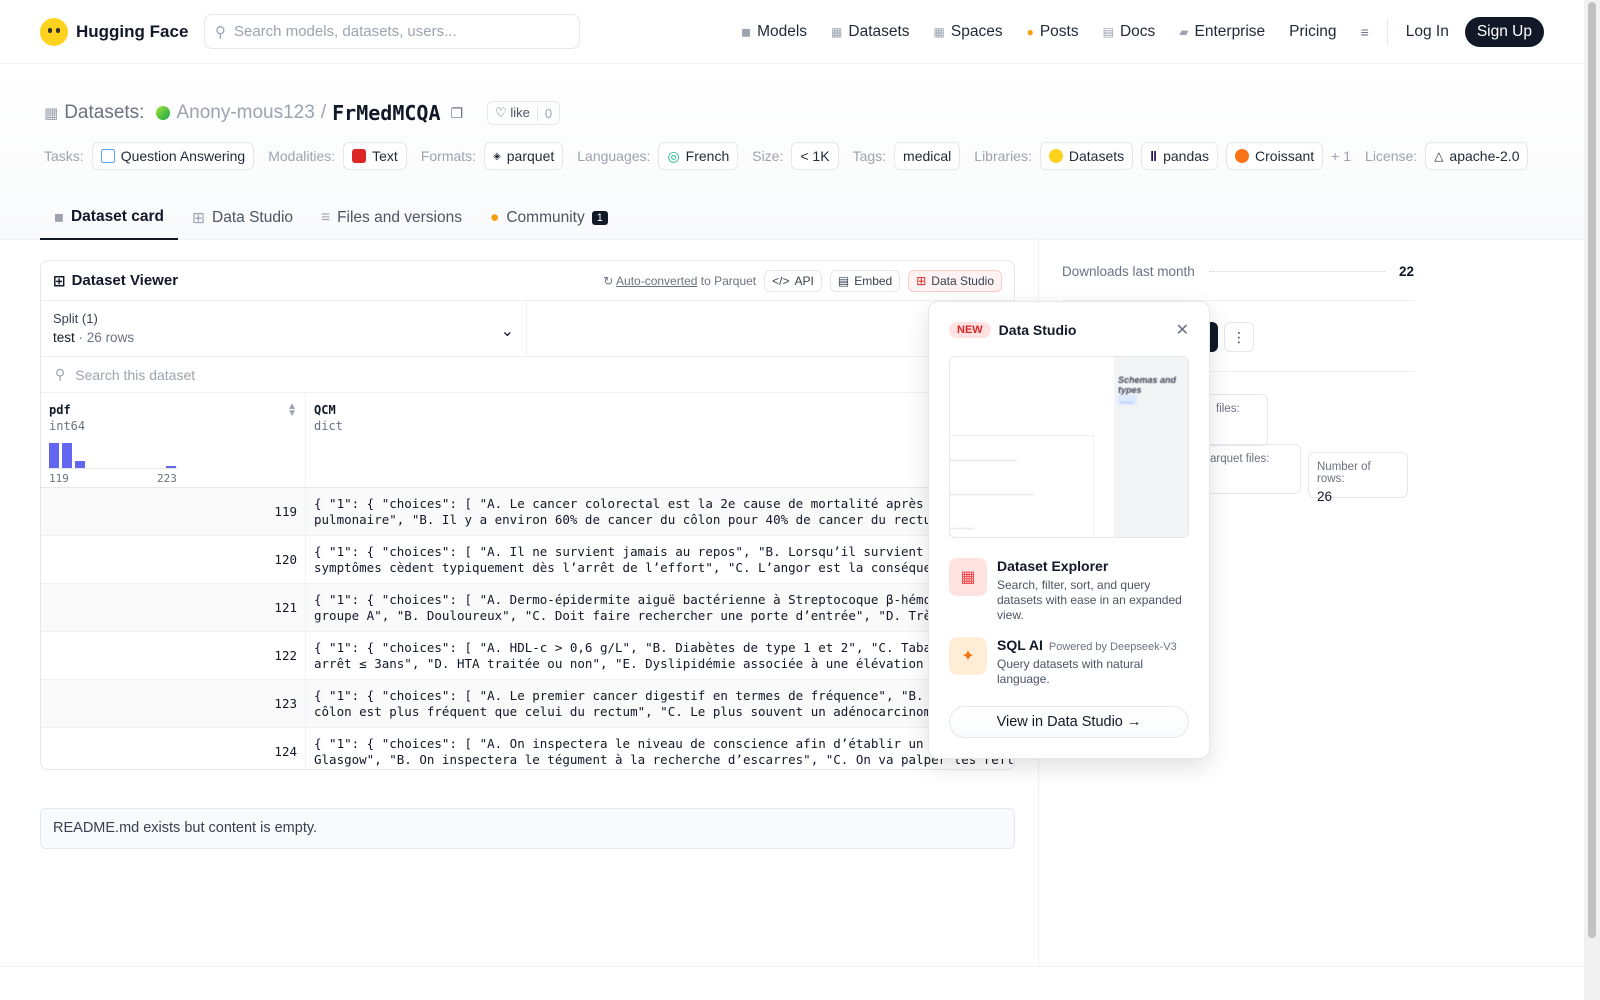 This screenshot has width=1600, height=1000. I want to click on login-link: Log In, so click(1427, 32).